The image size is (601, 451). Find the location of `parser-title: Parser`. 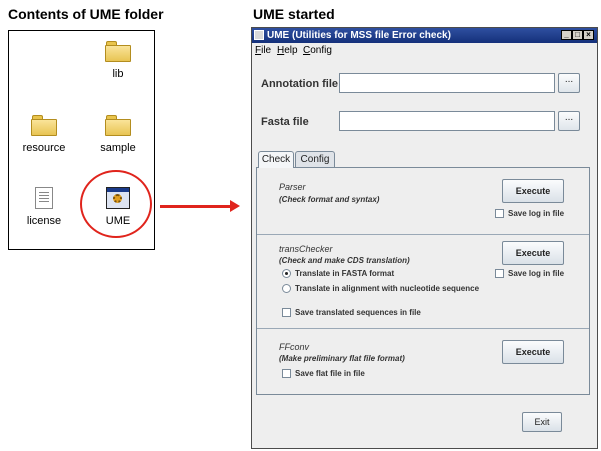

parser-title: Parser is located at coordinates (292, 187).